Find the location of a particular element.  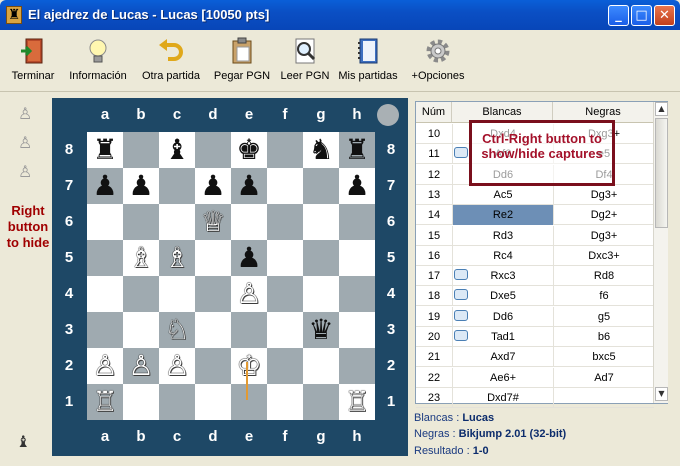

move-row: 22 Ae6+ Ad7 is located at coordinates (535, 377).